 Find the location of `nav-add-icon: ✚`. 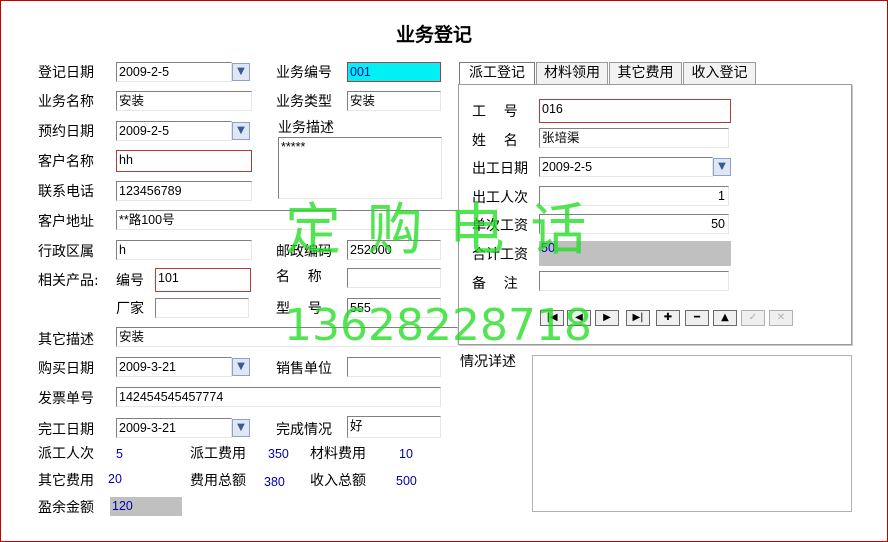

nav-add-icon: ✚ is located at coordinates (668, 318).